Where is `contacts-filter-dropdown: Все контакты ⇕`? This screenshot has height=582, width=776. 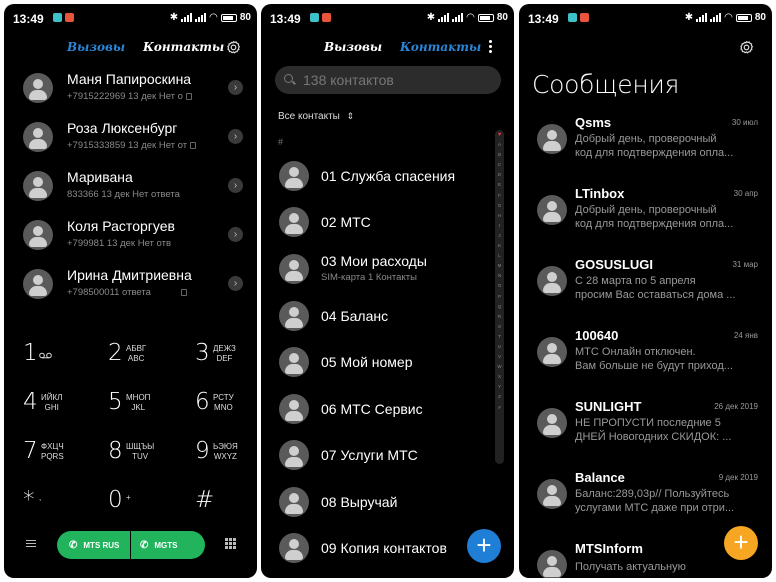
contacts-filter-dropdown: Все контакты ⇕ is located at coordinates (316, 116).